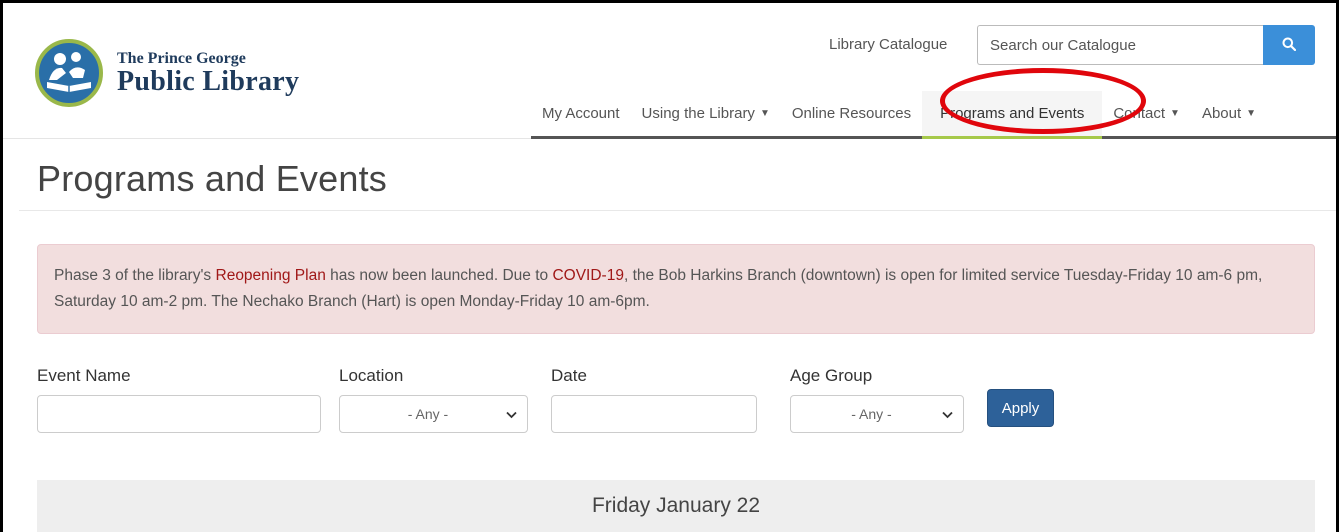 This screenshot has height=532, width=1339. I want to click on date-heading: Friday January 22, so click(676, 506).